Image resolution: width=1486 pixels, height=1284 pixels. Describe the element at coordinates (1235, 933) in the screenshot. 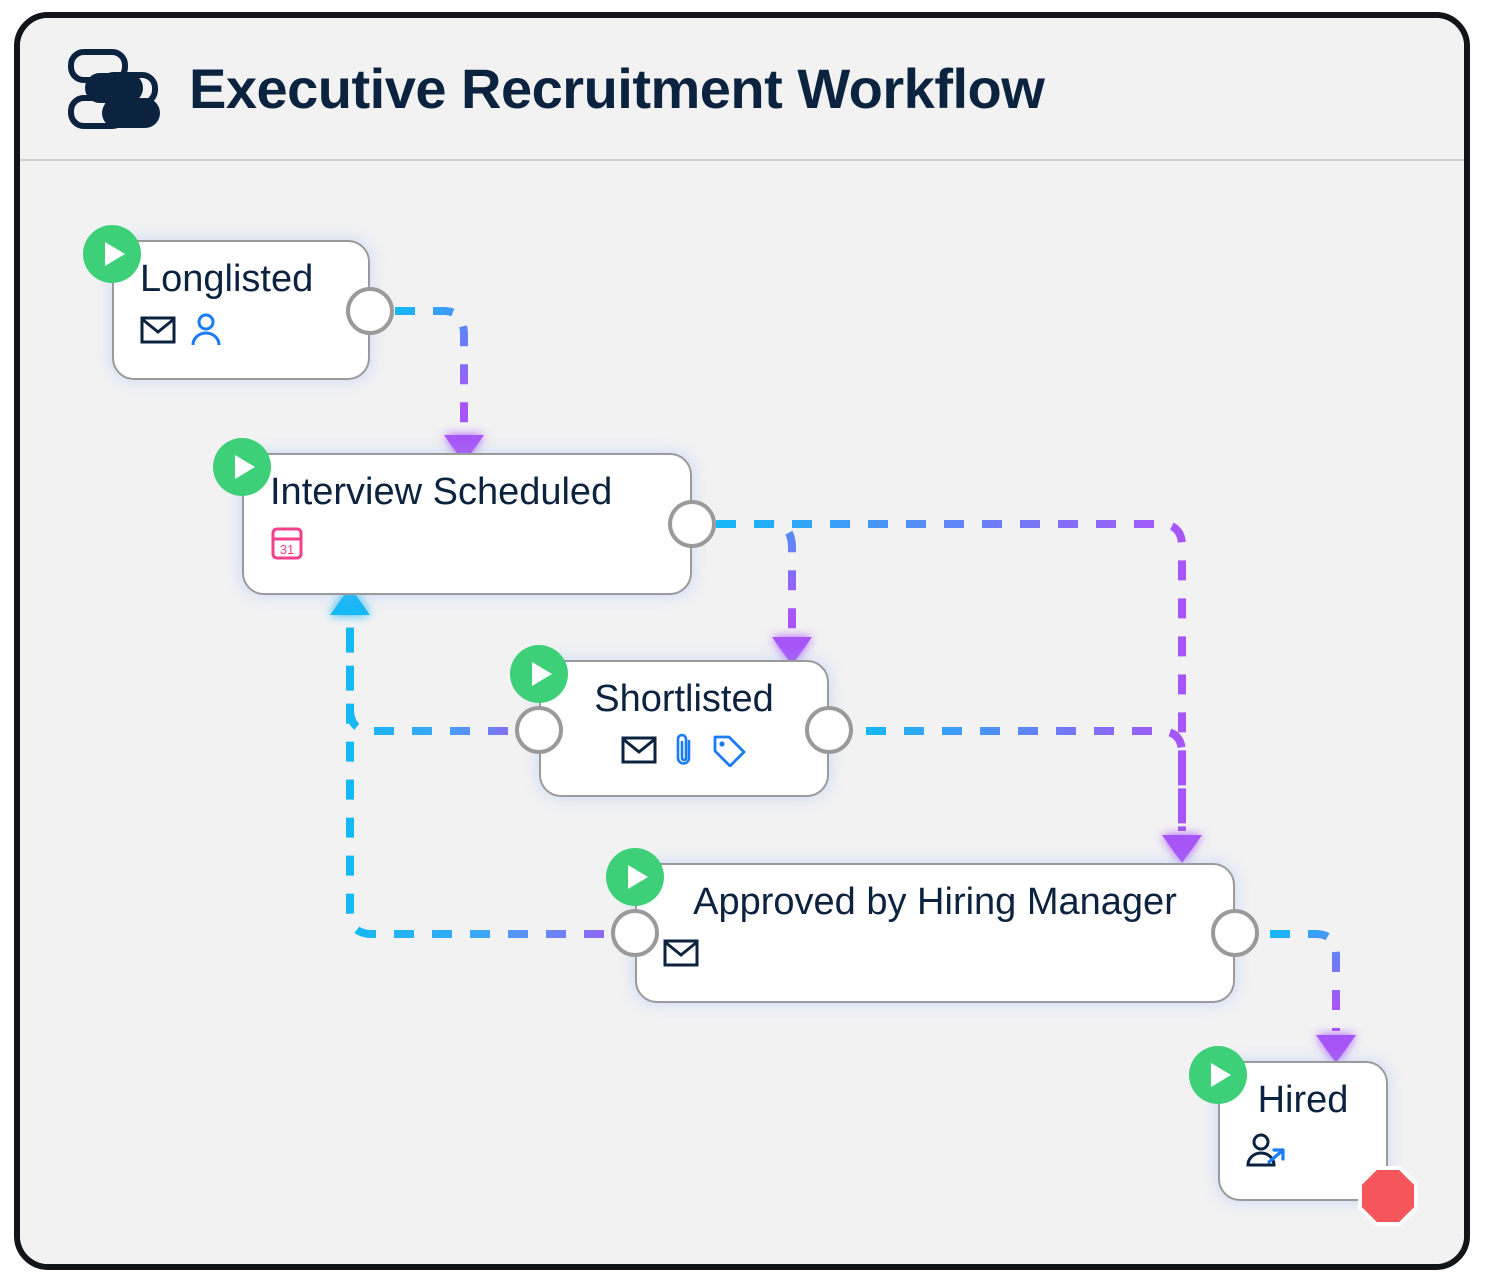

I see `node-approved-by-hiring-manager-port-right` at that location.